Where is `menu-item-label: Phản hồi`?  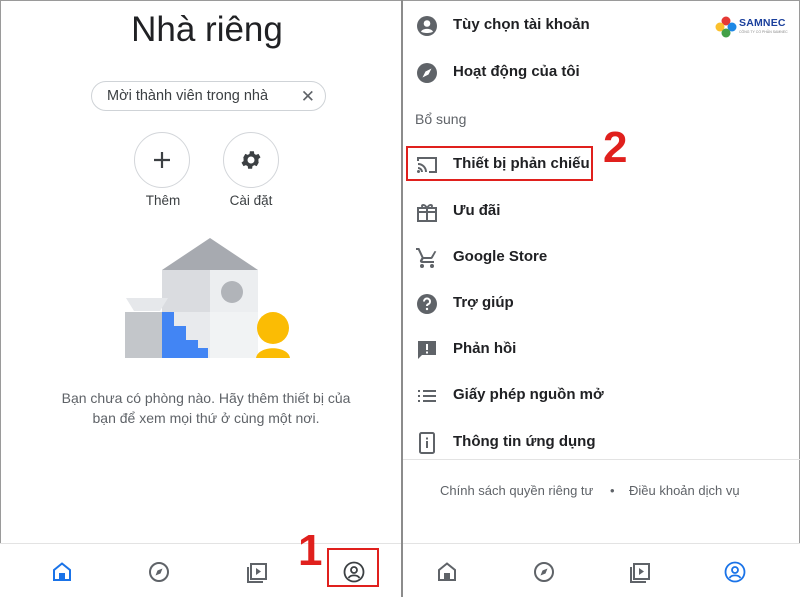 menu-item-label: Phản hồi is located at coordinates (485, 348).